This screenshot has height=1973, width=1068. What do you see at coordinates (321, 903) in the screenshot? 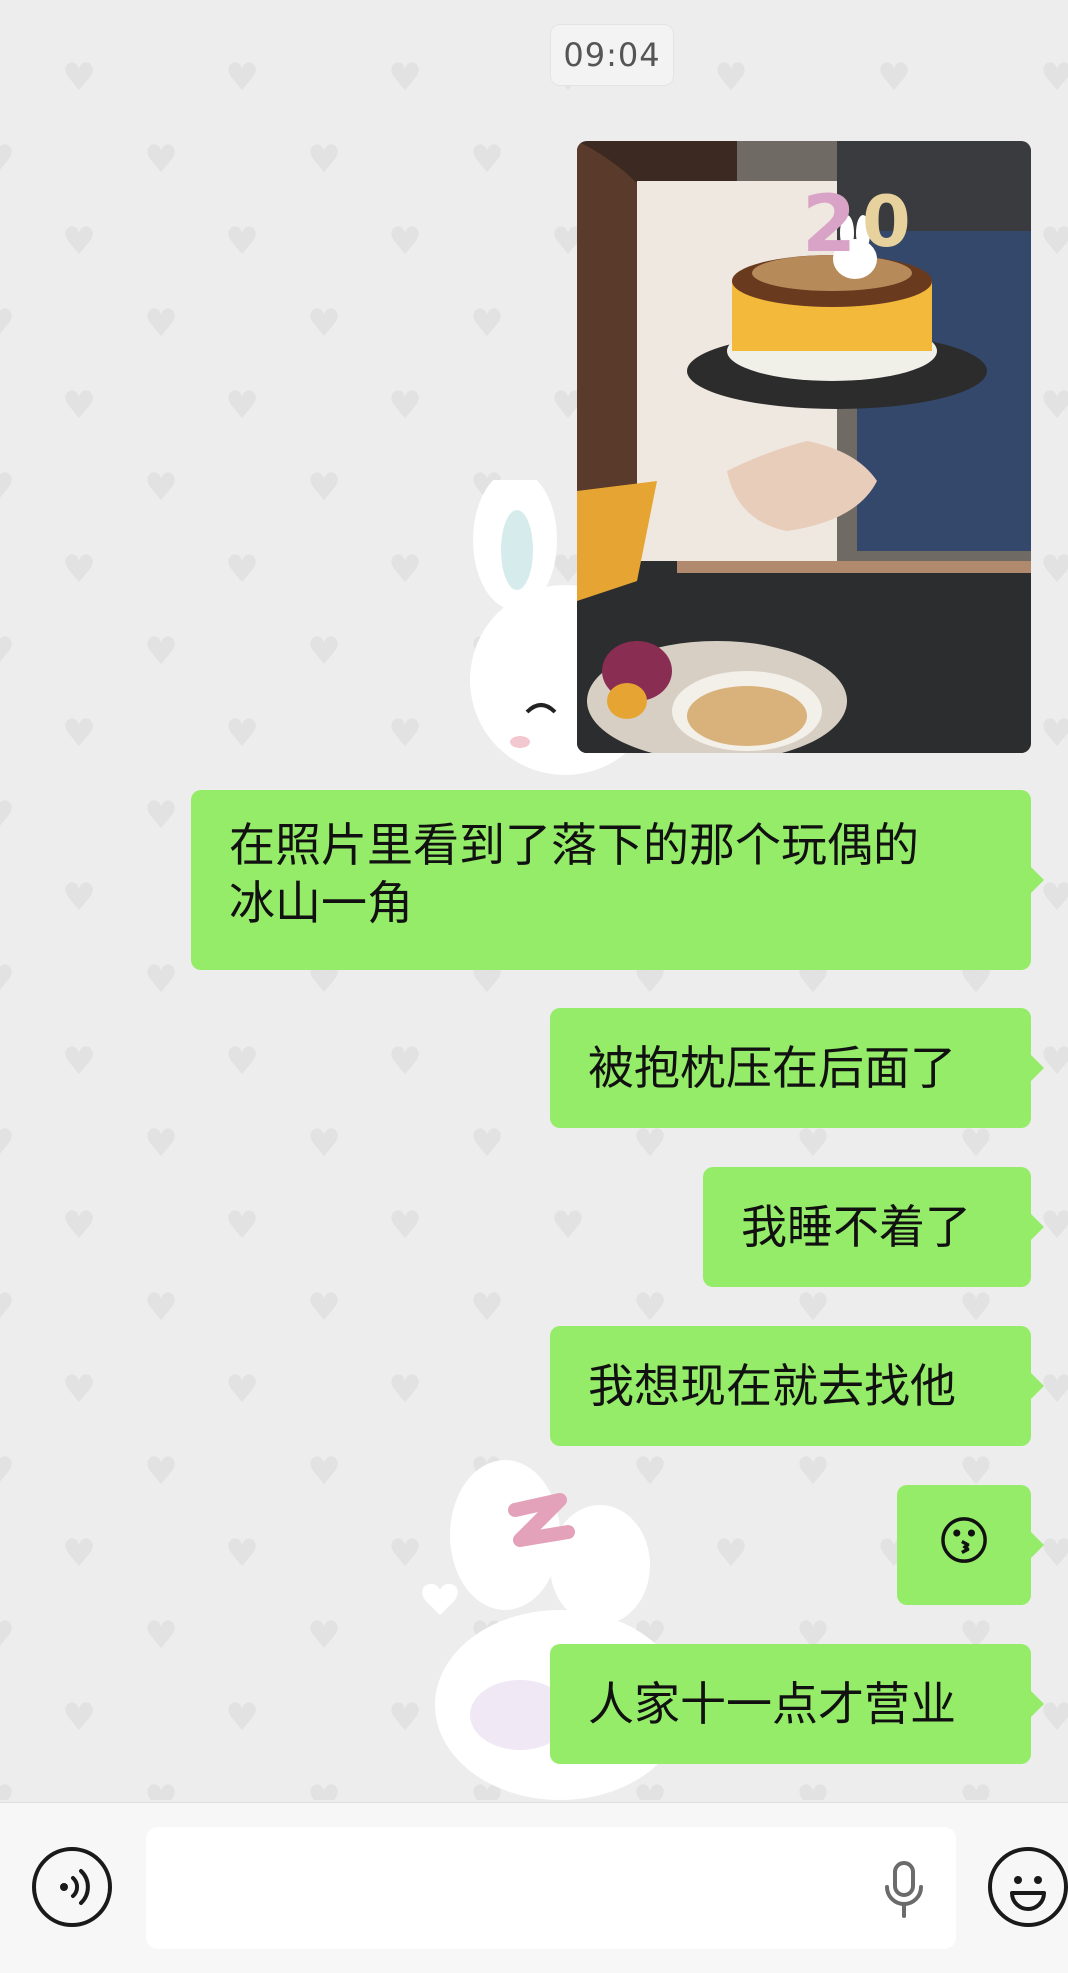
I see `message-text-line: 冰山一角` at bounding box center [321, 903].